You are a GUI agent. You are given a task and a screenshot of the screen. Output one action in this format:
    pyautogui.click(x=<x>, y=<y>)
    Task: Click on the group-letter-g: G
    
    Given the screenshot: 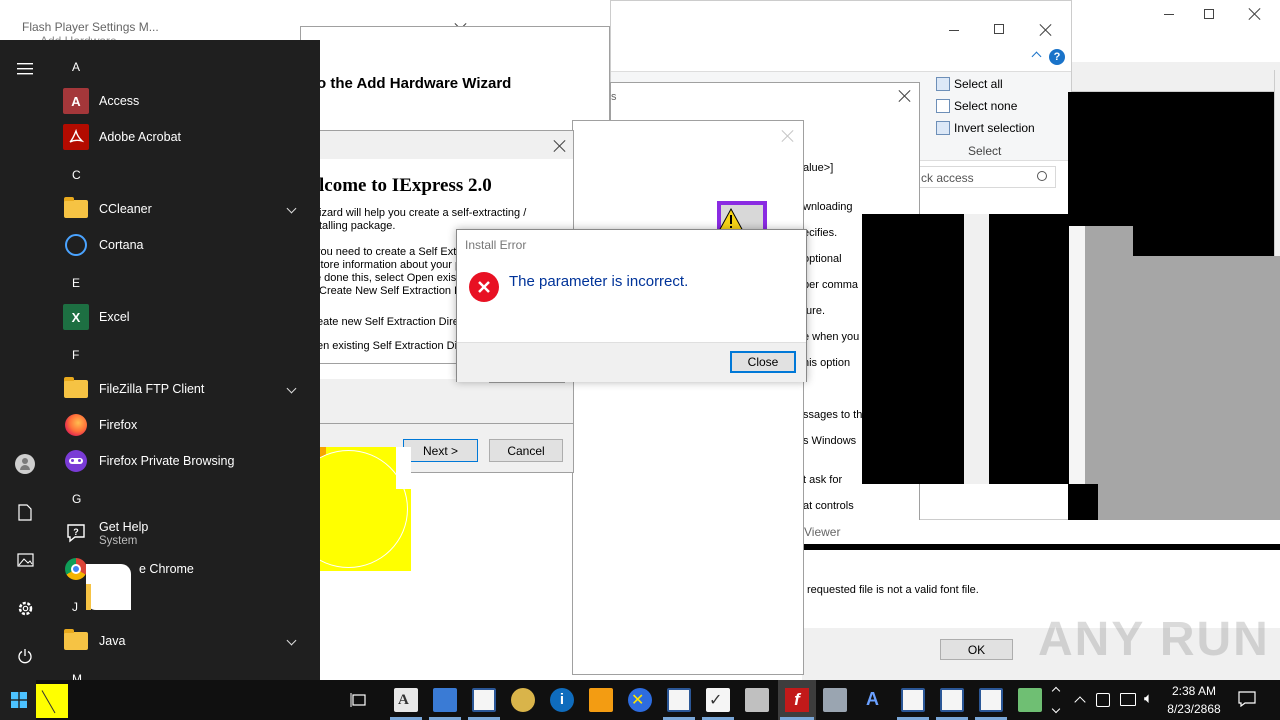 What is the action you would take?
    pyautogui.click(x=76, y=499)
    